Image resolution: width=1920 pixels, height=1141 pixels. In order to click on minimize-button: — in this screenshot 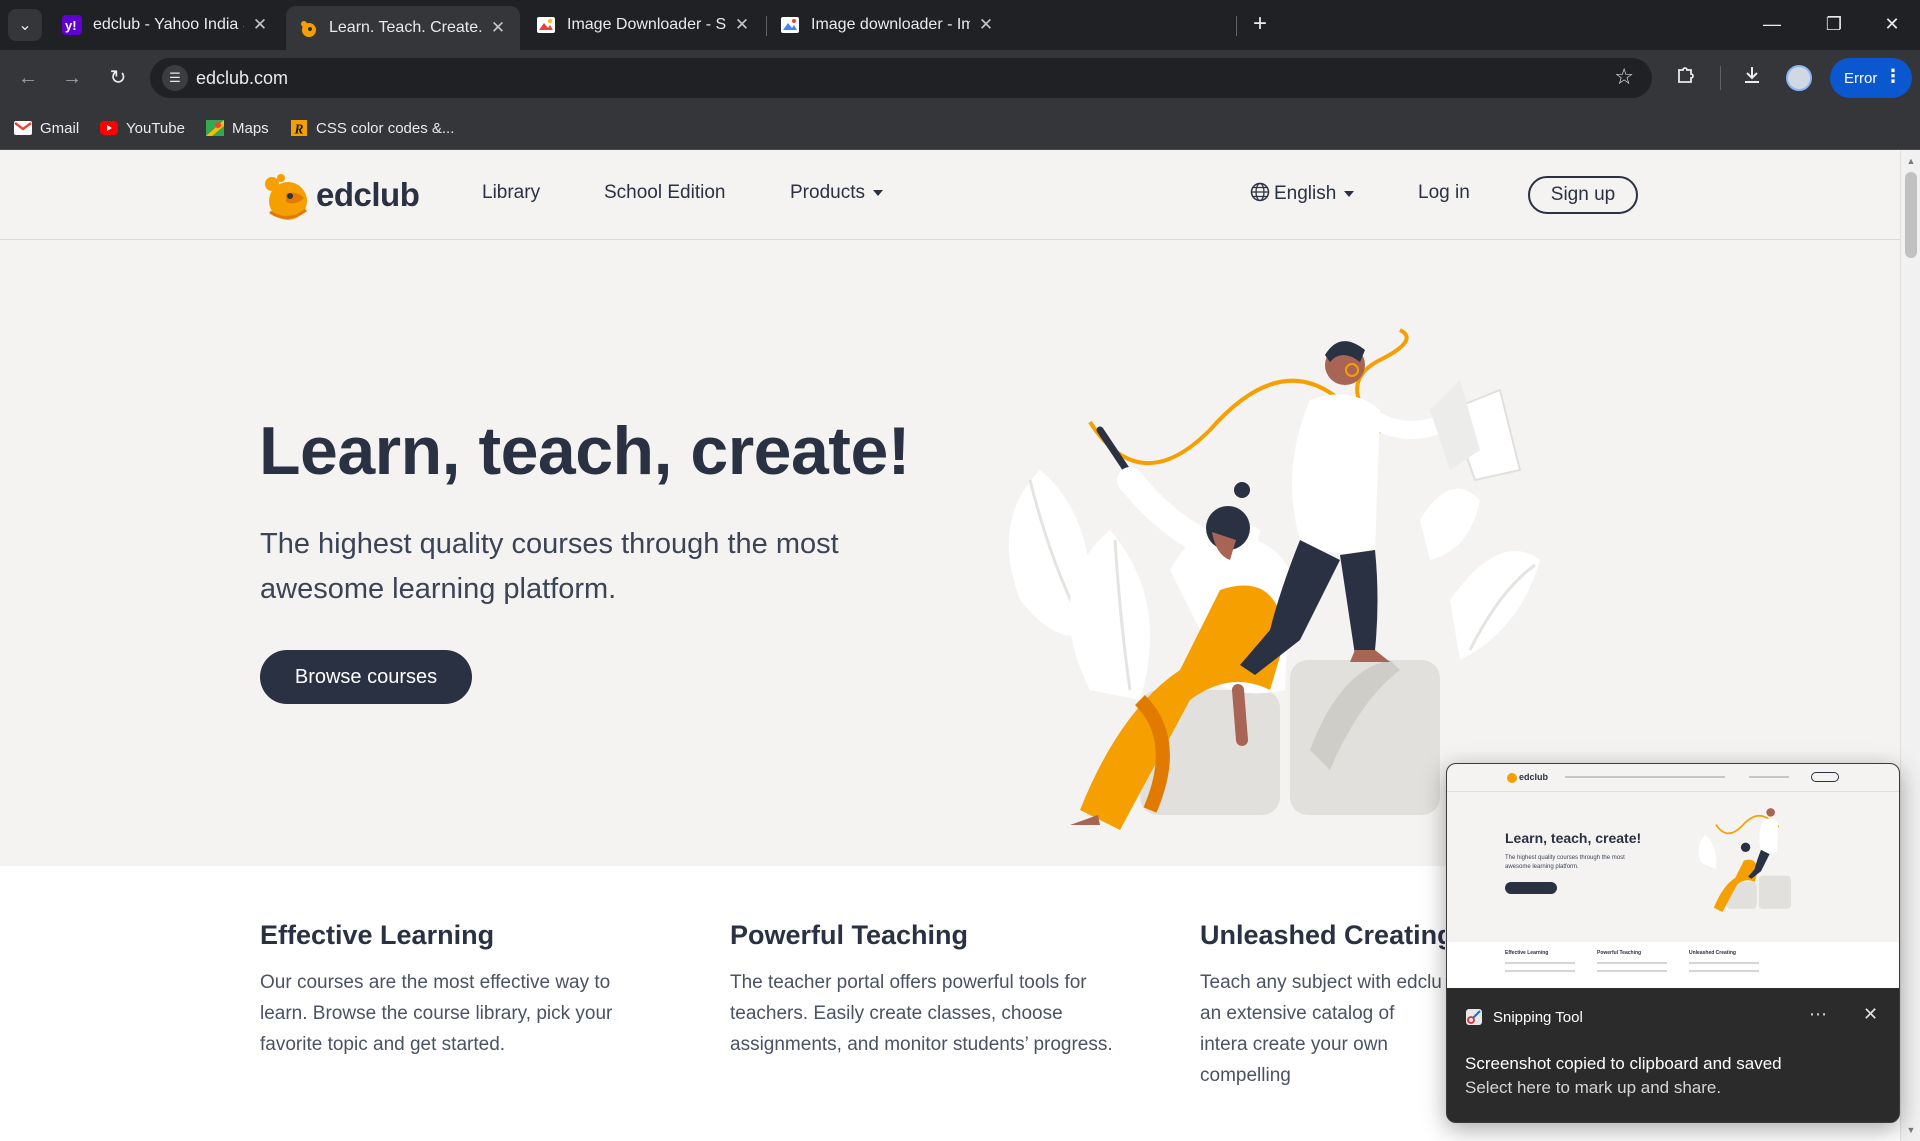, I will do `click(1772, 24)`.